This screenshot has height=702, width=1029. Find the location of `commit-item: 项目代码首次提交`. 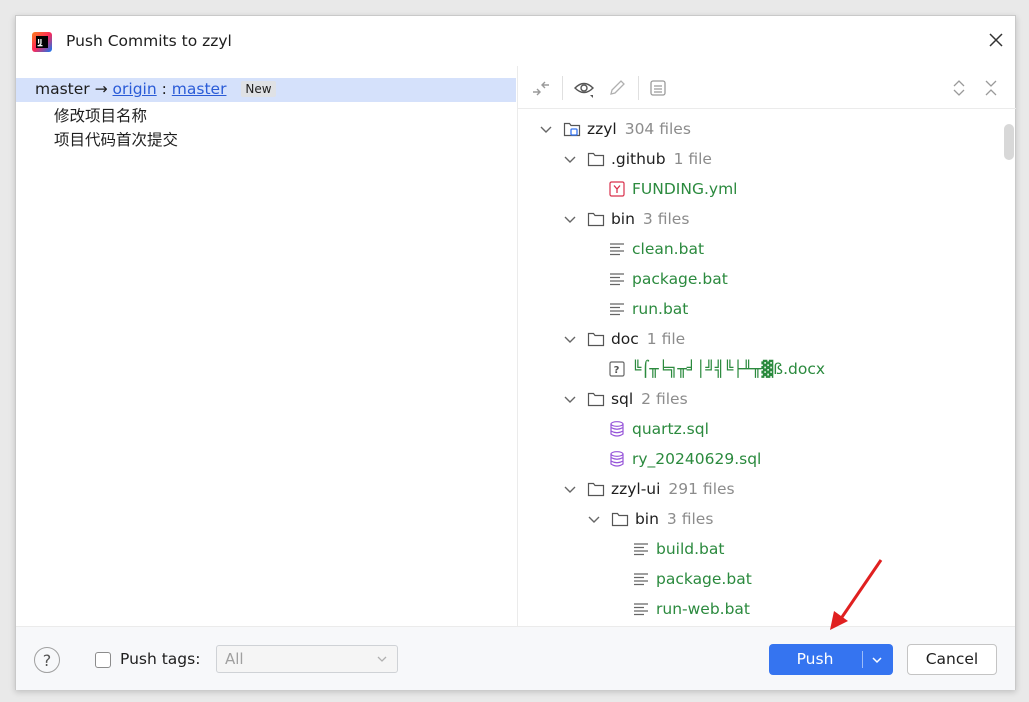

commit-item: 项目代码首次提交 is located at coordinates (116, 139).